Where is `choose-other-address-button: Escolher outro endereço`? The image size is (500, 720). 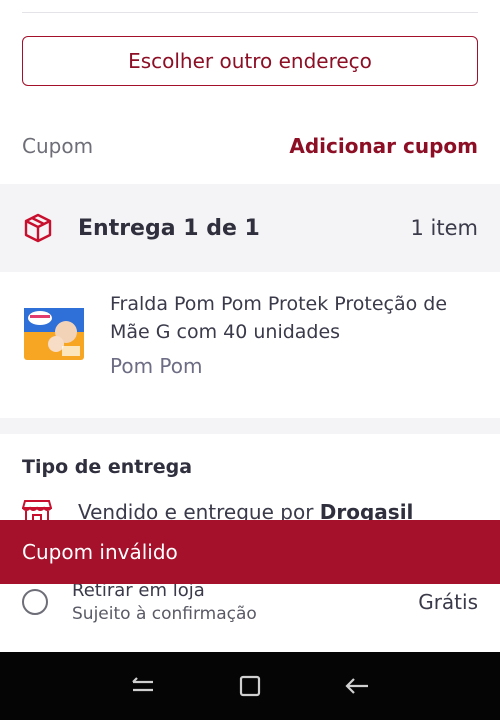
choose-other-address-button: Escolher outro endereço is located at coordinates (250, 61).